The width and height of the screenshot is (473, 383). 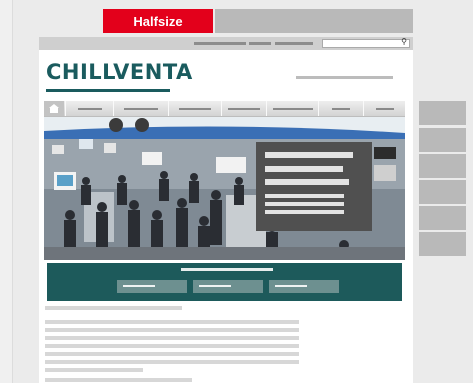 What do you see at coordinates (404, 41) in the screenshot?
I see `search-icon: ⚲` at bounding box center [404, 41].